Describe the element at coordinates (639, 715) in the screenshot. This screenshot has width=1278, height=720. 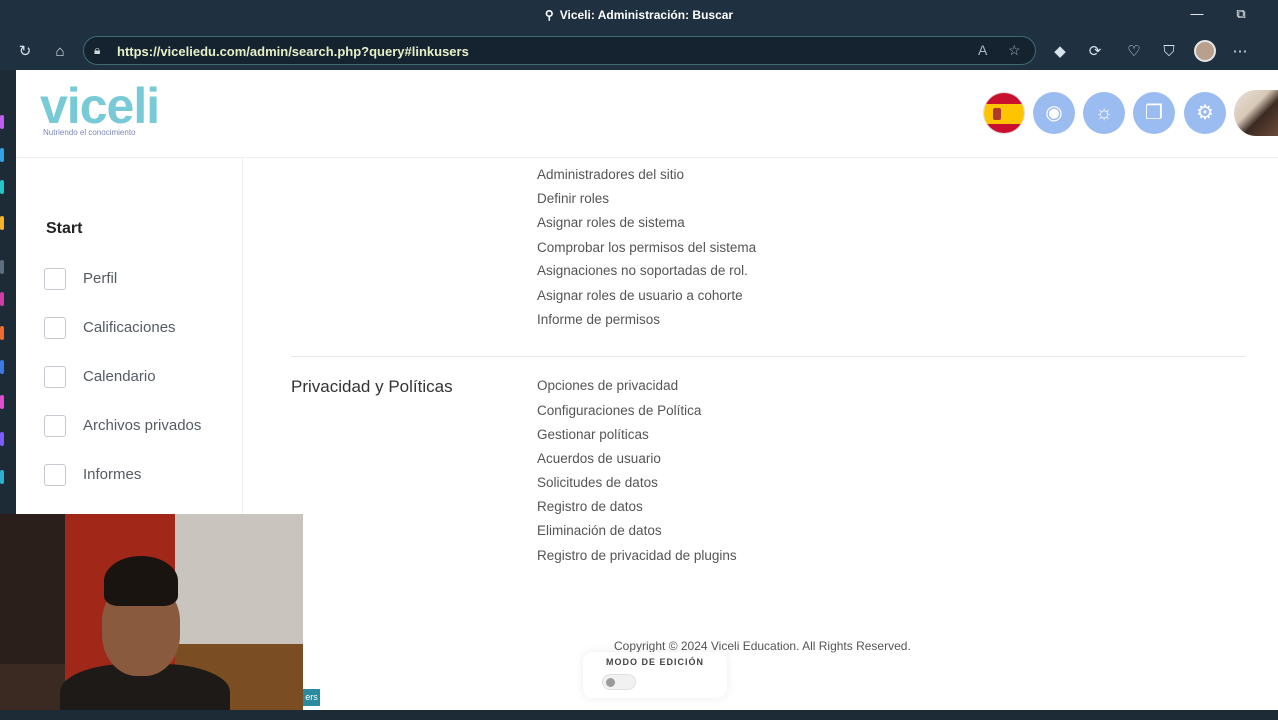
I see `taskbar` at that location.